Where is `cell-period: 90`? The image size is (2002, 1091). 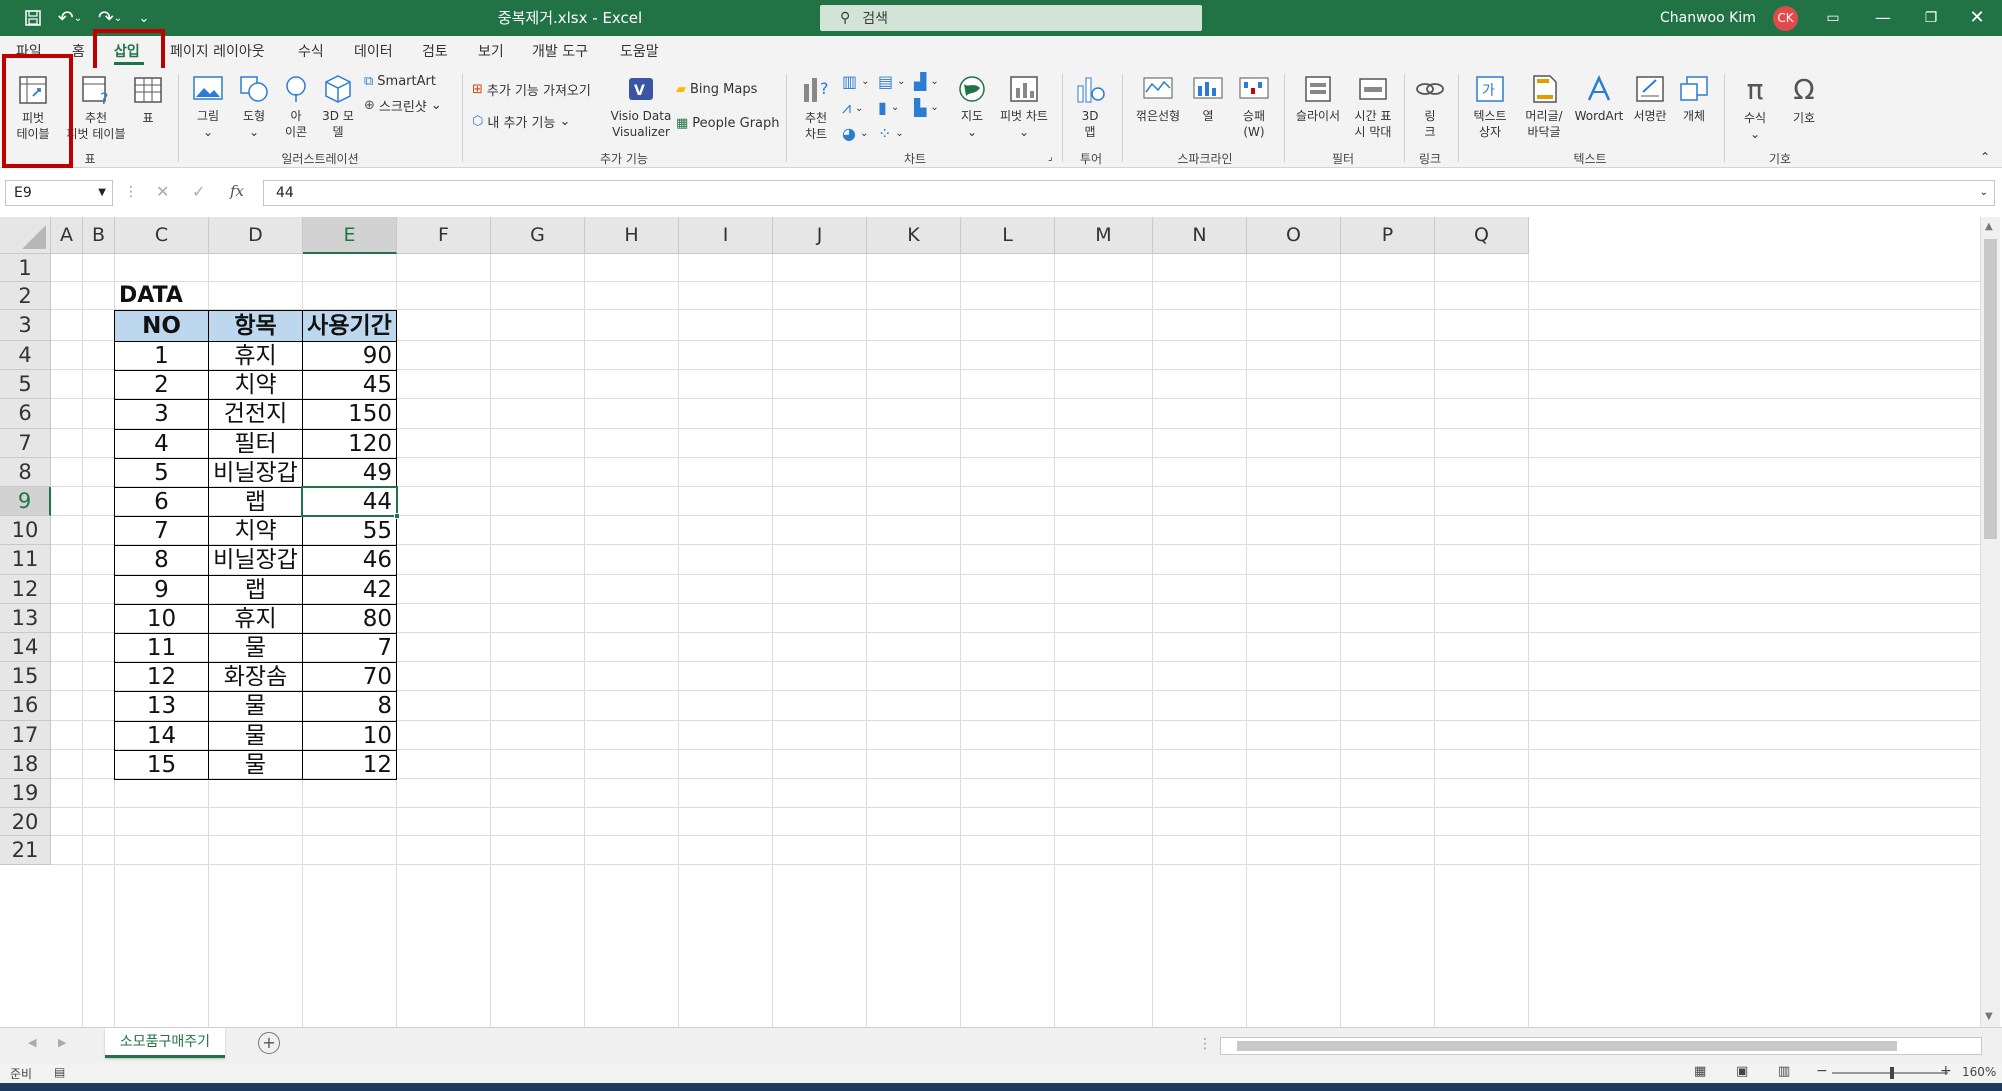 cell-period: 90 is located at coordinates (349, 356).